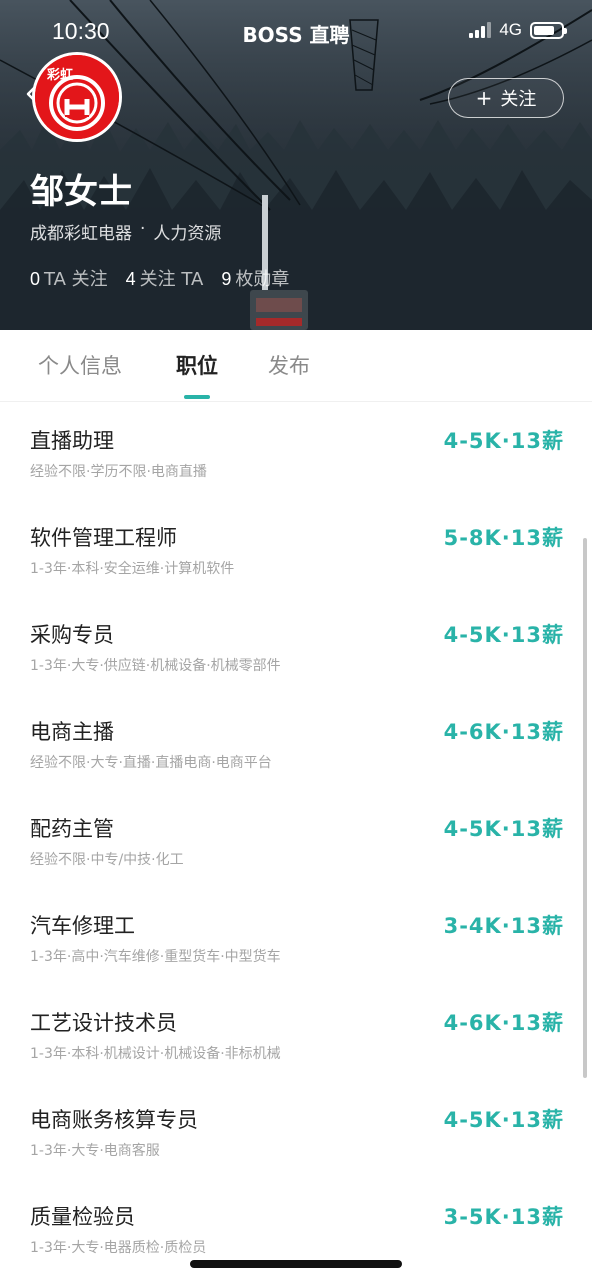 This screenshot has width=592, height=1280. What do you see at coordinates (503, 926) in the screenshot?
I see `job-salary: 3-4K·13薪` at bounding box center [503, 926].